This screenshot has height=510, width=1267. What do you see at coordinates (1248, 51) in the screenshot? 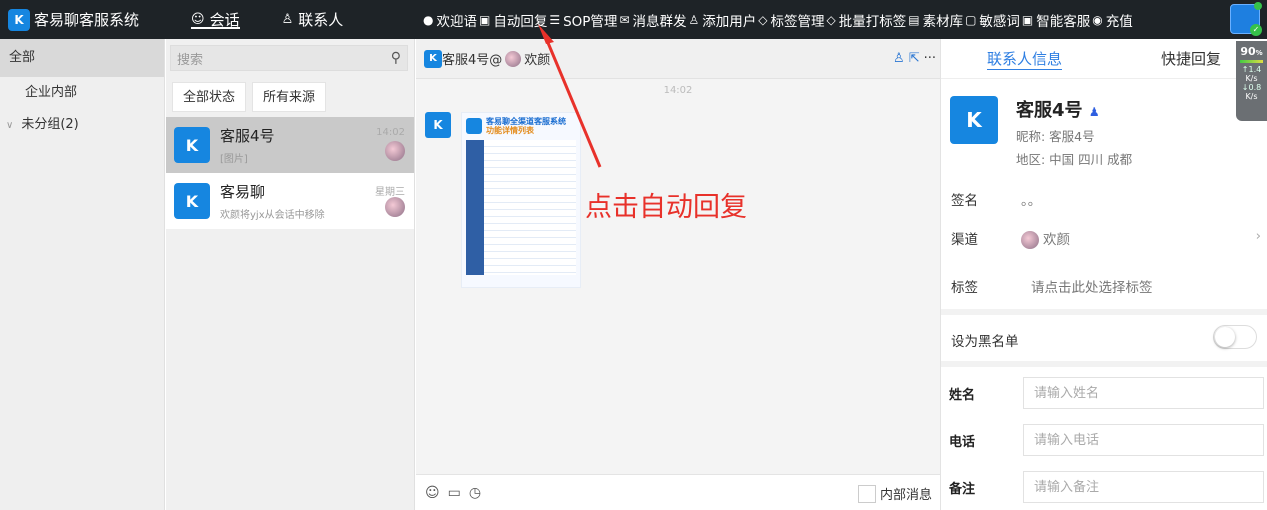
I see `memory-percent: 90` at bounding box center [1248, 51].